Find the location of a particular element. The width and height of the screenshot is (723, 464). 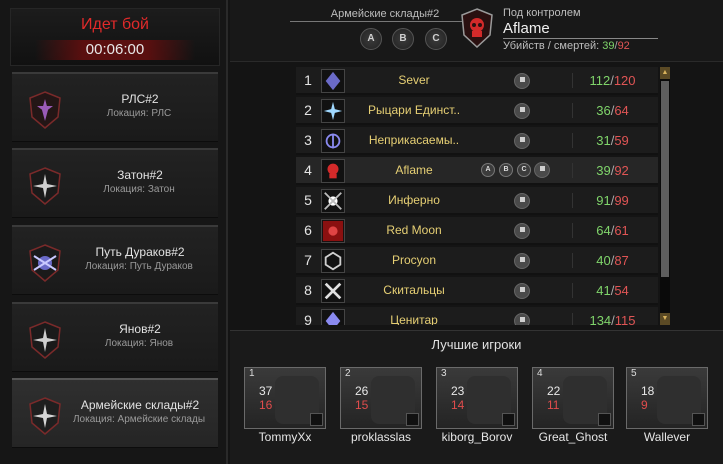

scroll-up-icon: ▲ is located at coordinates (665, 73).